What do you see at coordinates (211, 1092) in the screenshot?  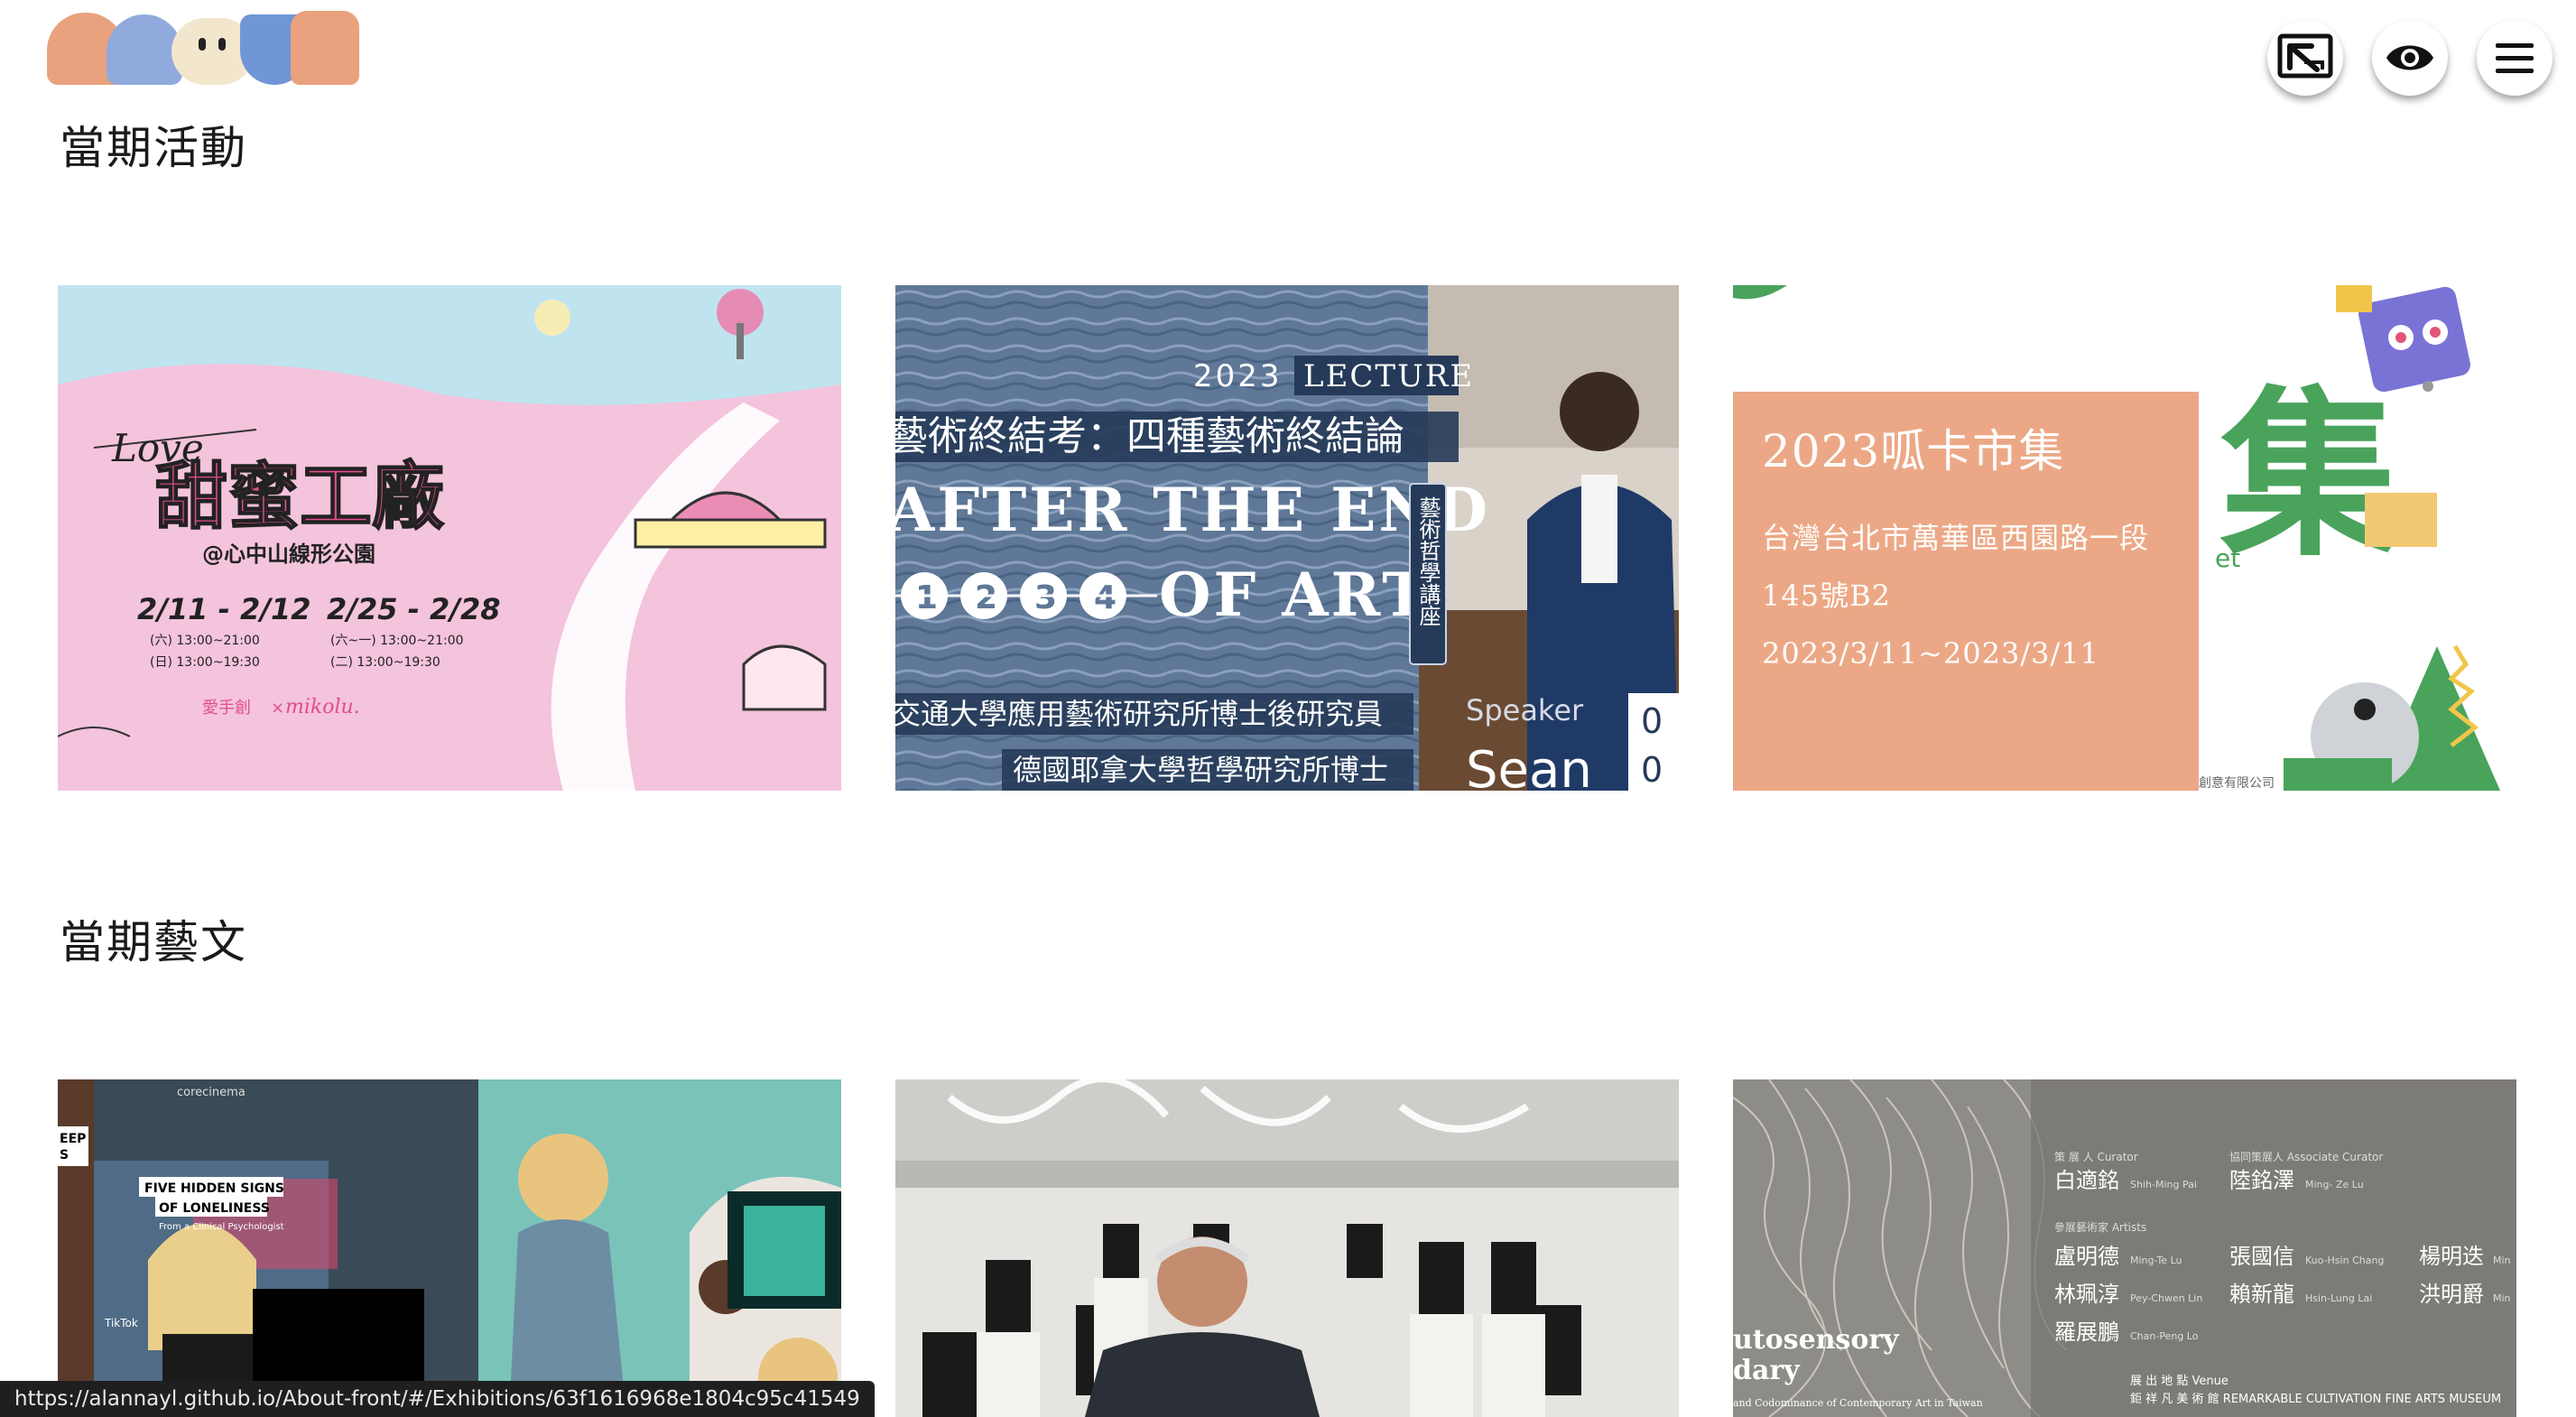 I see `loneliness-brand-text: corecinema` at bounding box center [211, 1092].